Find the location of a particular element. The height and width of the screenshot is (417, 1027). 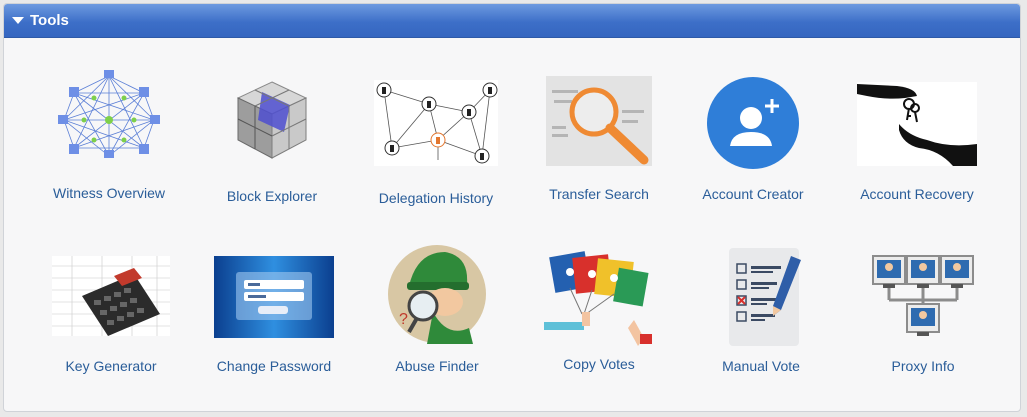

graph-icon is located at coordinates (436, 123).